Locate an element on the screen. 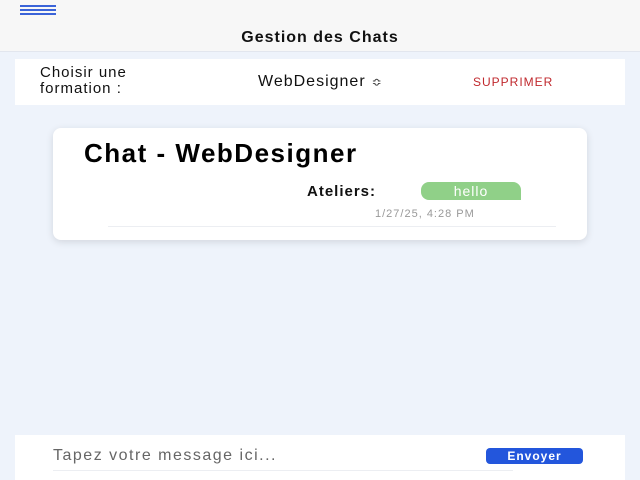 The width and height of the screenshot is (640, 480). chat-title: Chat - WebDesigner is located at coordinates (221, 153).